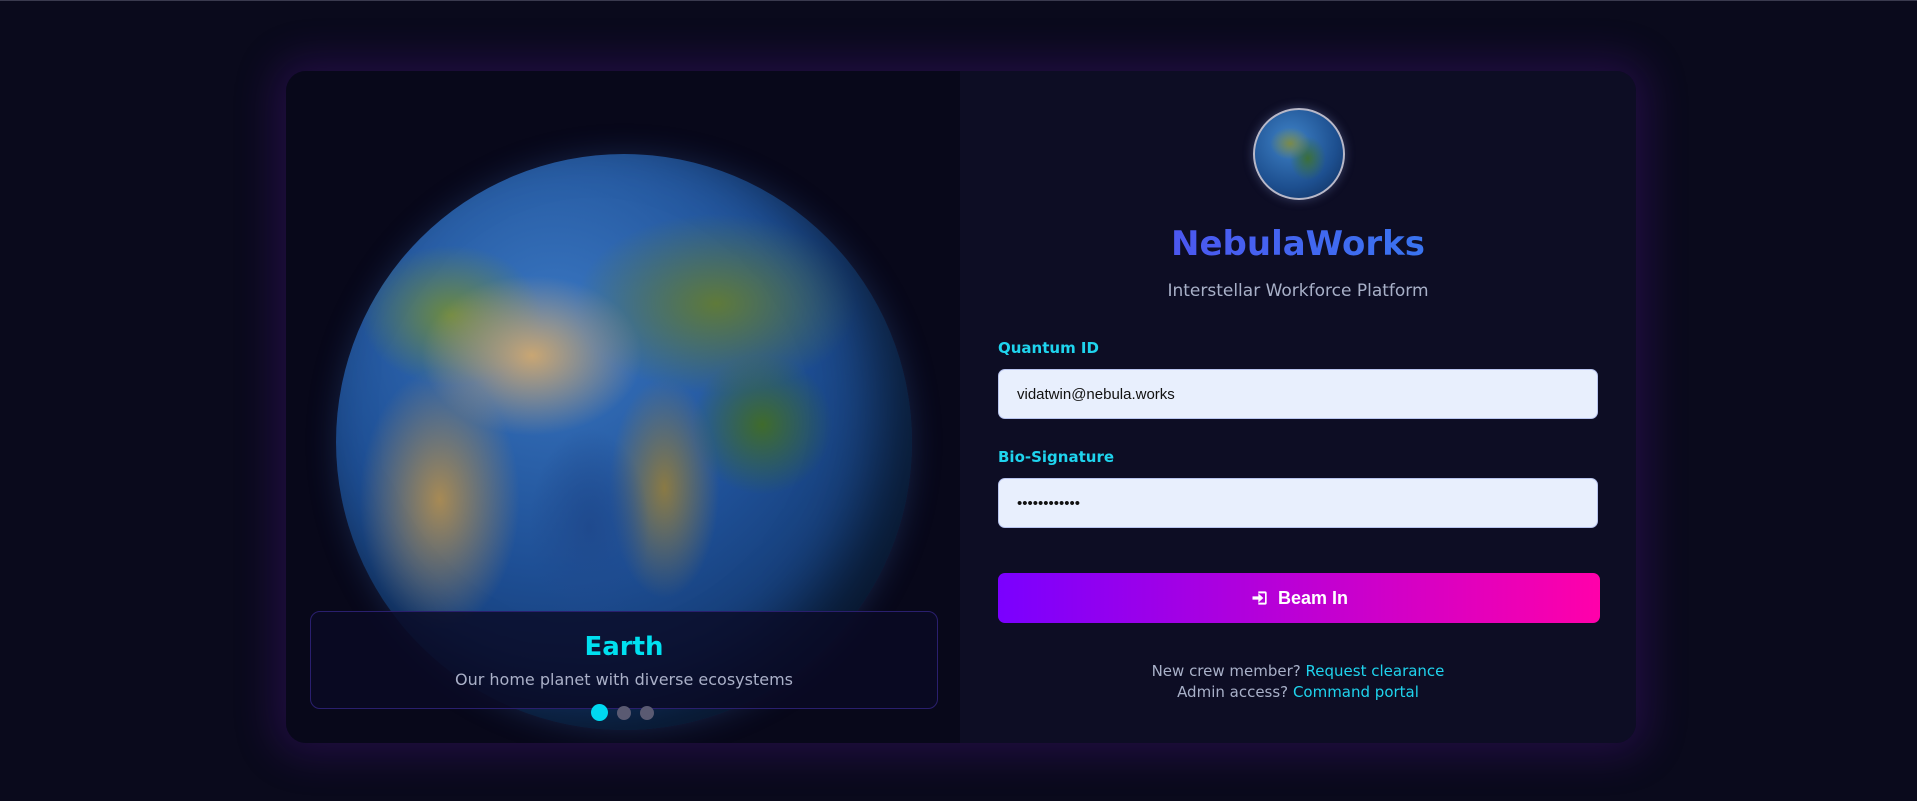 This screenshot has width=1917, height=801. What do you see at coordinates (1298, 291) in the screenshot?
I see `brand-tagline: Interstellar Workforce Platform` at bounding box center [1298, 291].